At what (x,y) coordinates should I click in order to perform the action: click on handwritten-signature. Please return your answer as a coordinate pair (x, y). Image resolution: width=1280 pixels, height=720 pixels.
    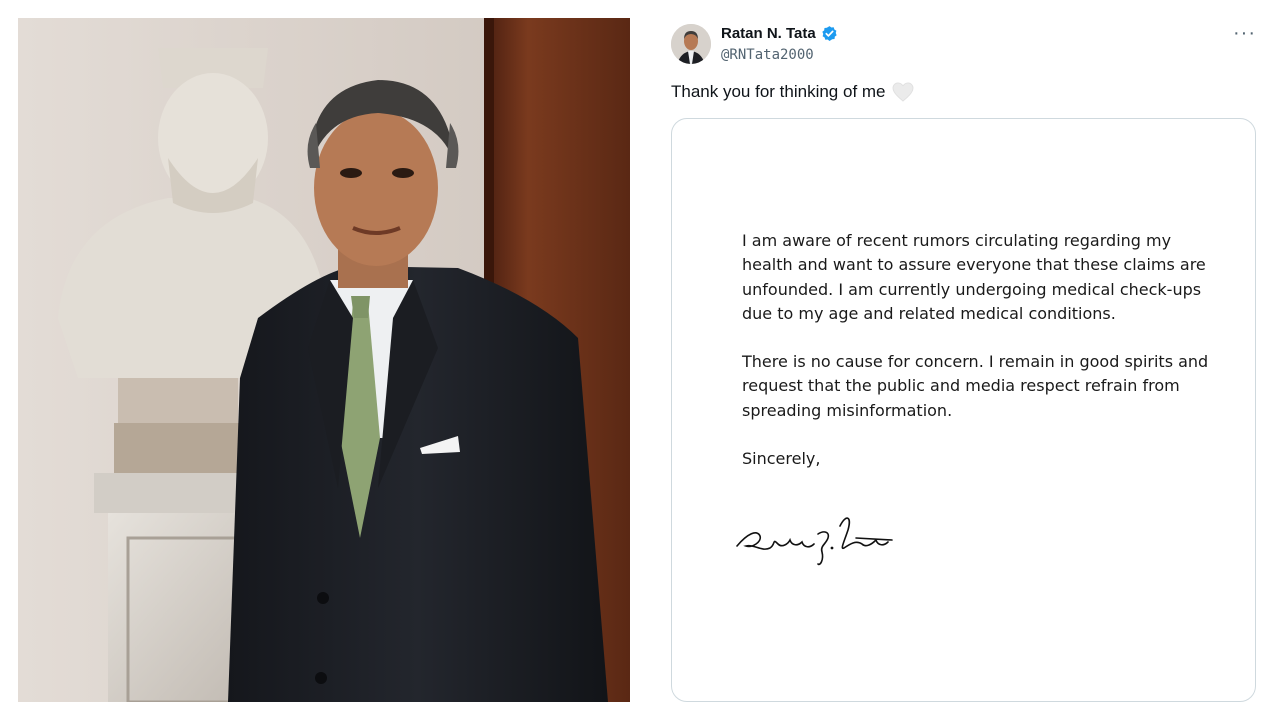
    Looking at the image, I should click on (814, 541).